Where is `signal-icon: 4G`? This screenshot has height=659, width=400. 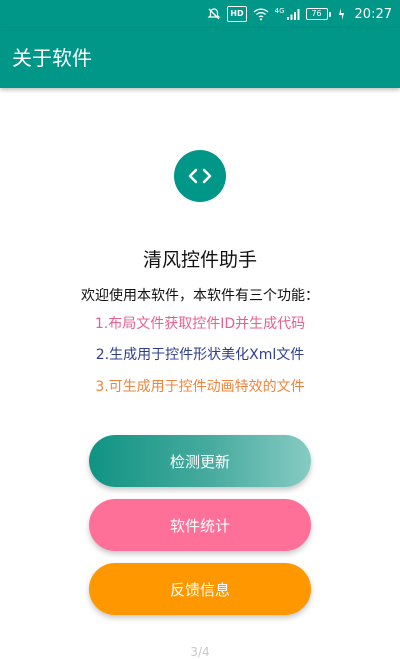 signal-icon: 4G is located at coordinates (287, 14).